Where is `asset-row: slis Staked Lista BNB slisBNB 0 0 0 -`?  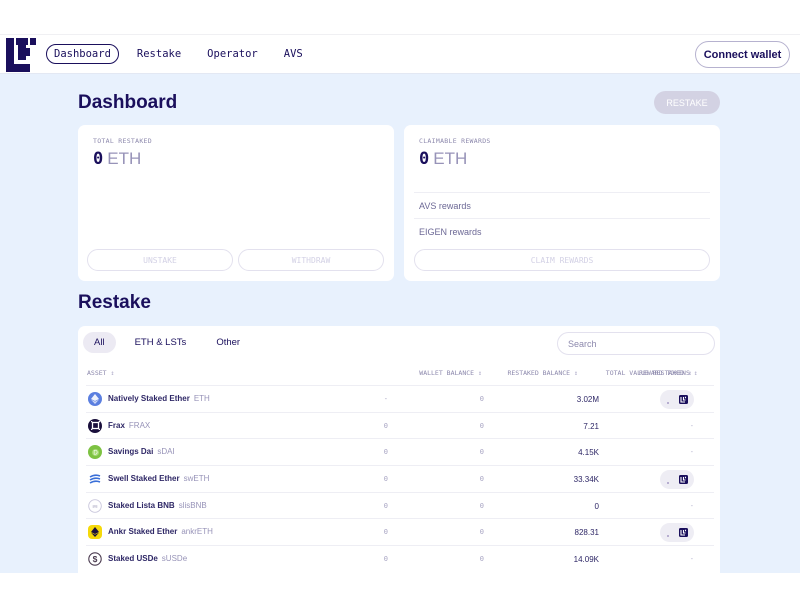
asset-row: slis Staked Lista BNB slisBNB 0 0 0 - is located at coordinates (400, 505).